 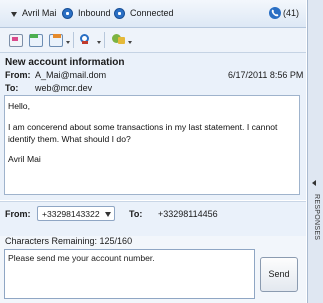 I want to click on from-address: A_Mai@mail.dom, so click(x=71, y=75).